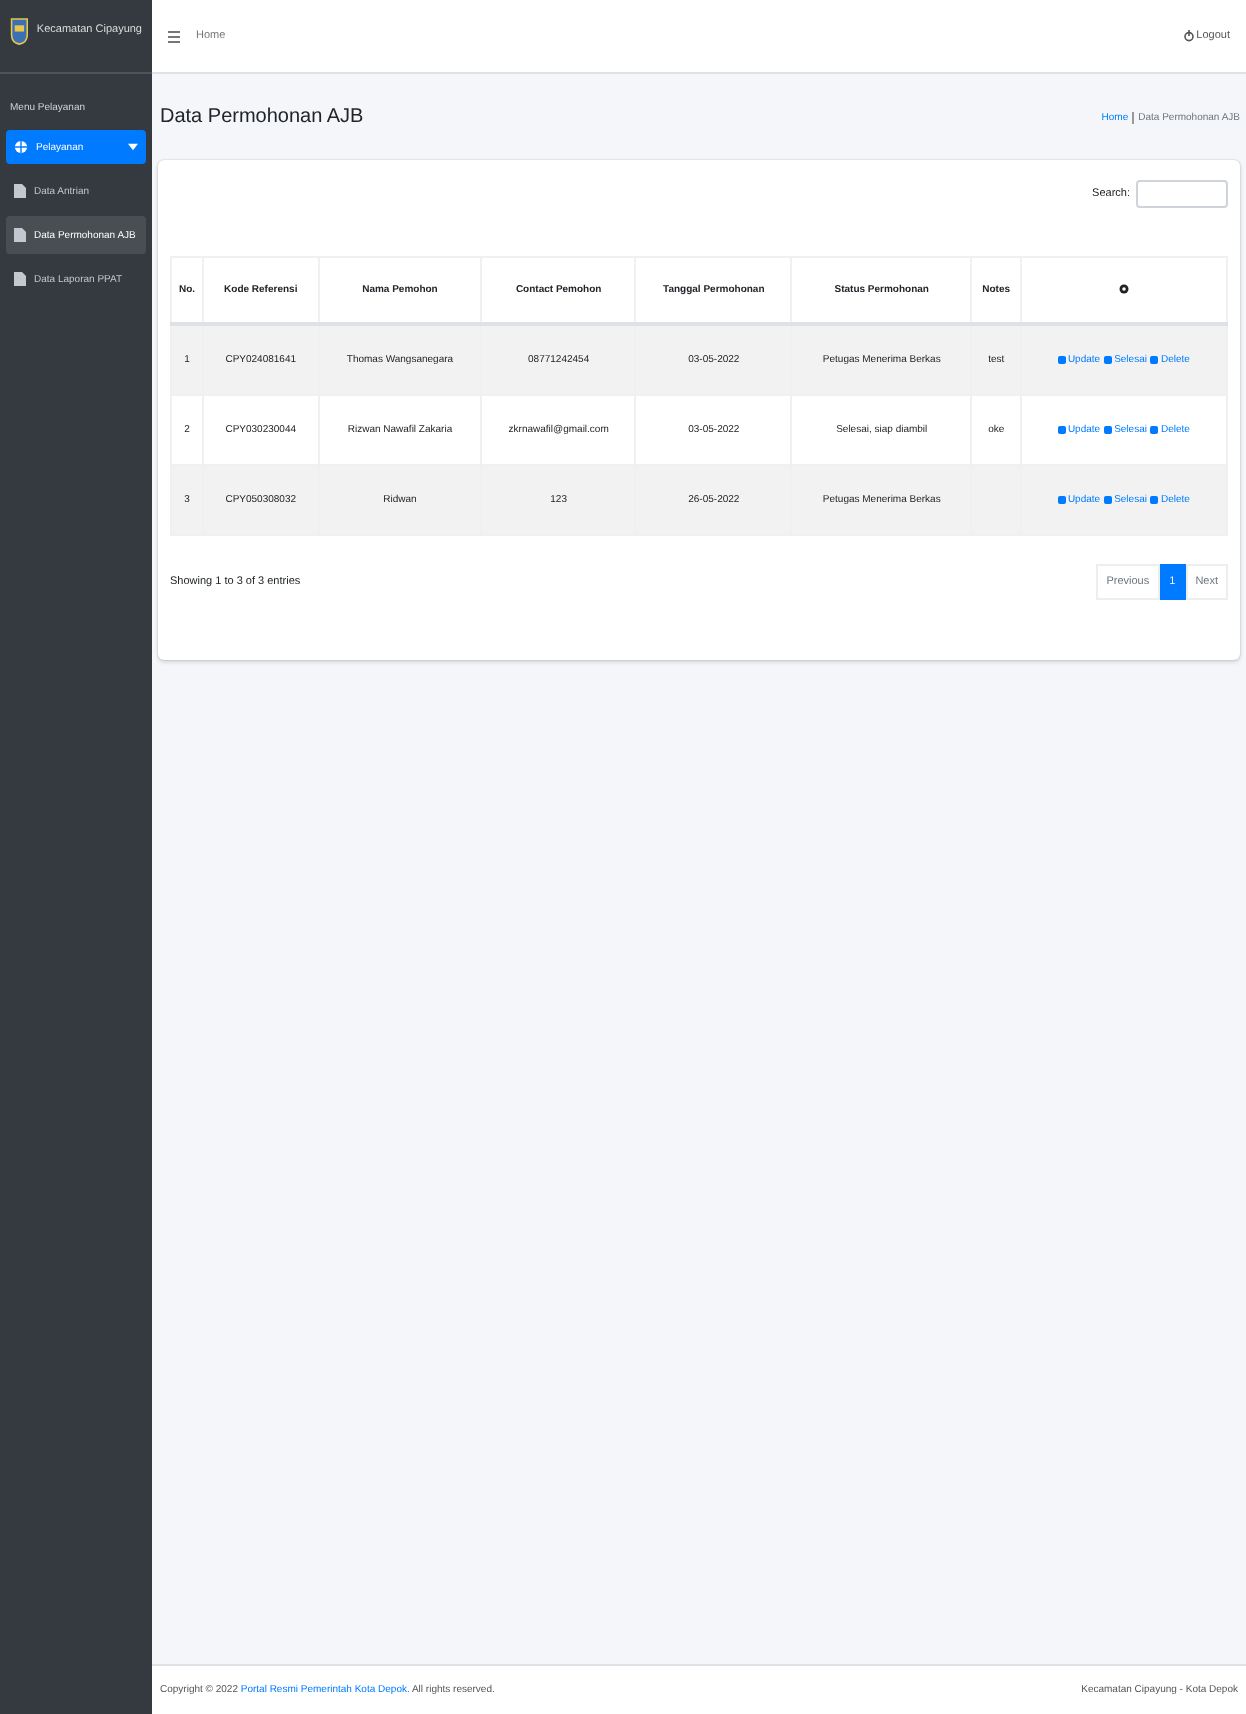 This screenshot has height=1714, width=1246. What do you see at coordinates (19, 30) in the screenshot?
I see `emblem-icon` at bounding box center [19, 30].